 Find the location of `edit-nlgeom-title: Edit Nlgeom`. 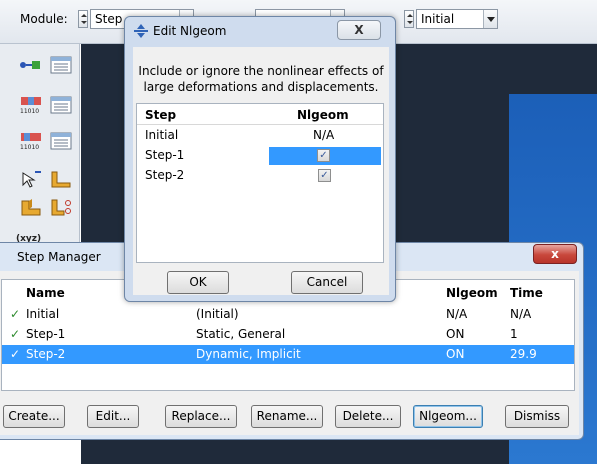

edit-nlgeom-title: Edit Nlgeom is located at coordinates (190, 31).